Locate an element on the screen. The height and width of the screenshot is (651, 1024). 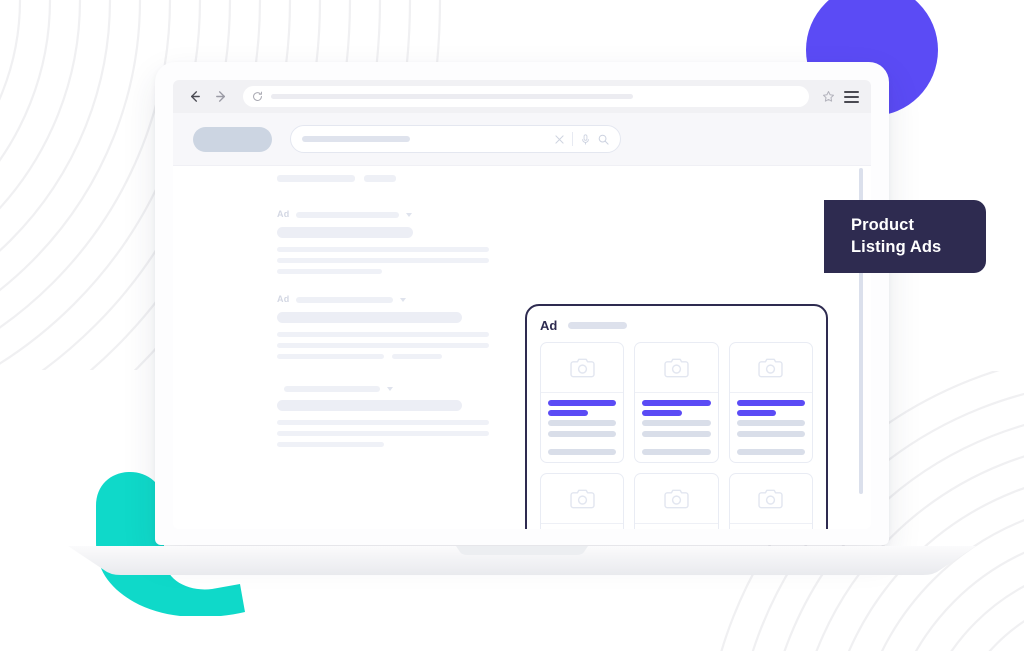
magnifier-icon is located at coordinates (603, 139).